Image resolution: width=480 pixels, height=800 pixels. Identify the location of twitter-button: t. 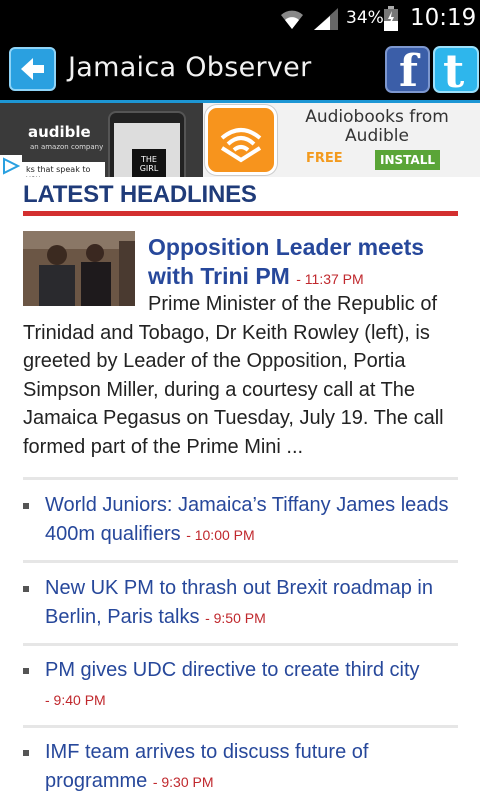
(456, 71).